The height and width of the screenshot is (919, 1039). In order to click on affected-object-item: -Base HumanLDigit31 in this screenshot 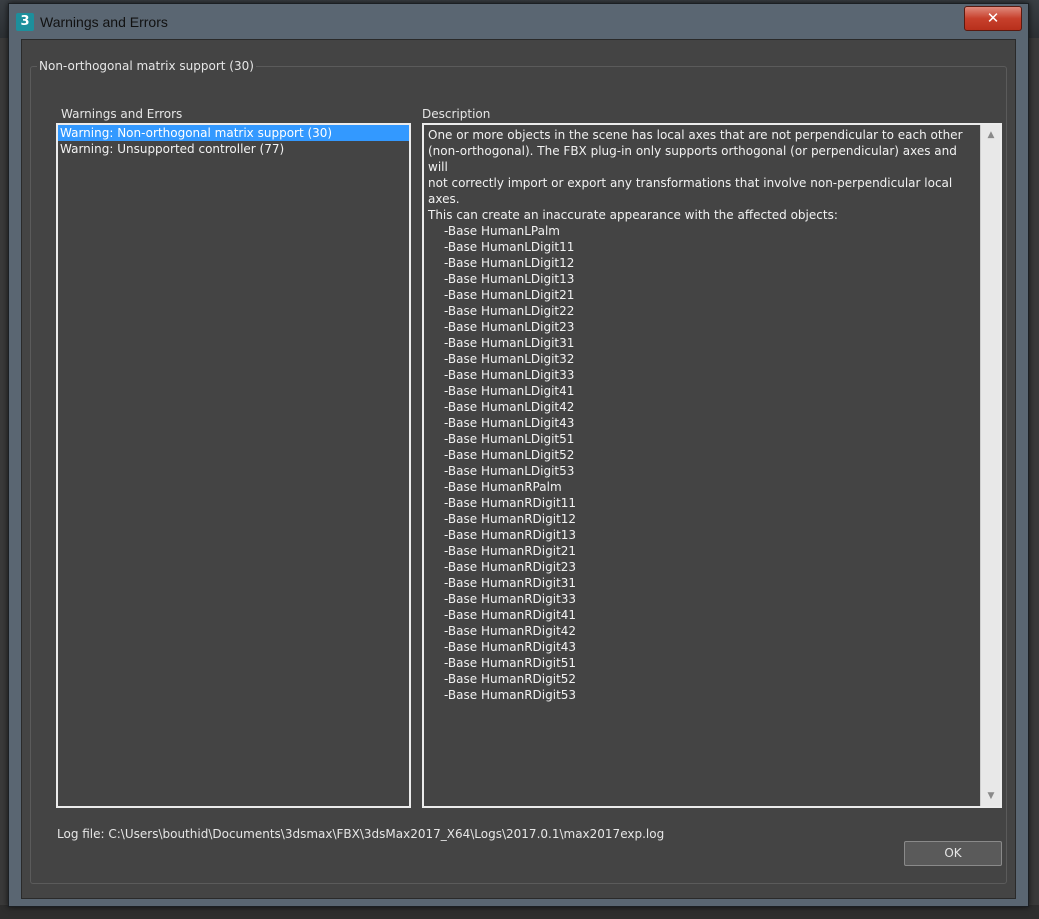, I will do `click(509, 343)`.